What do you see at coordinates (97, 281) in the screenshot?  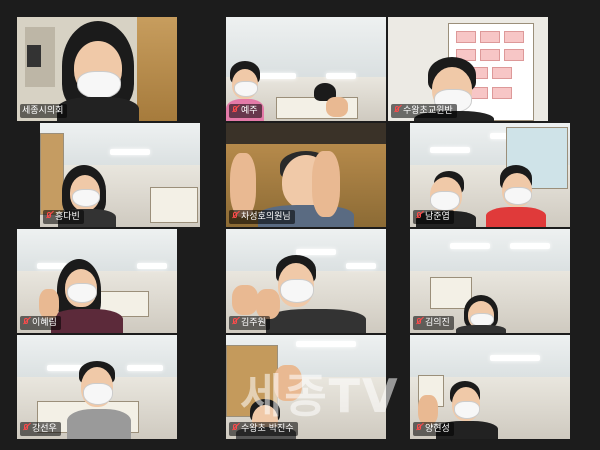 I see `participant-tile: 이혜림` at bounding box center [97, 281].